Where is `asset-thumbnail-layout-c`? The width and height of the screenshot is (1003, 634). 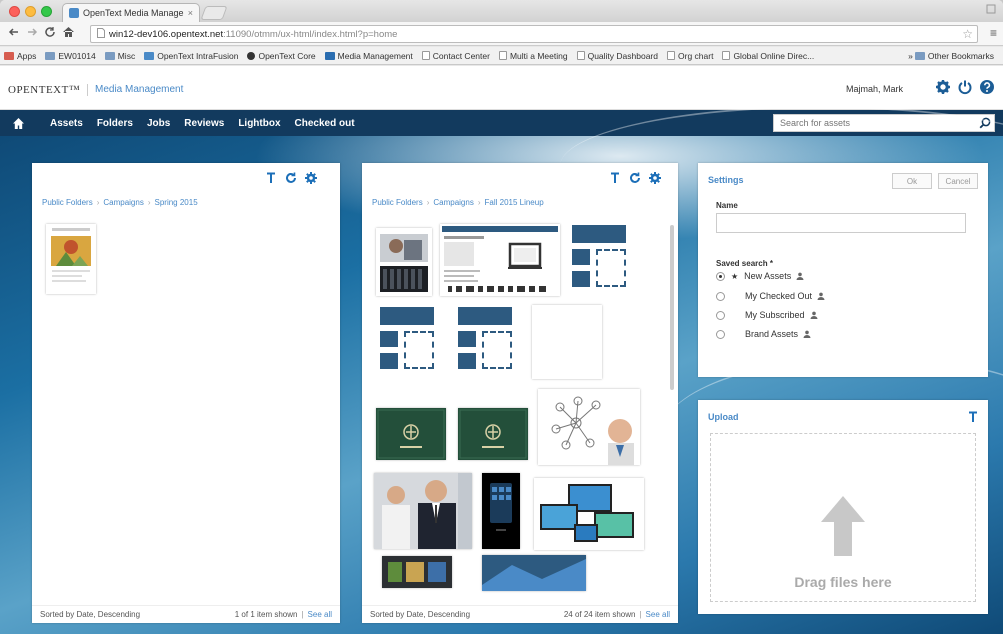 asset-thumbnail-layout-c is located at coordinates (485, 339).